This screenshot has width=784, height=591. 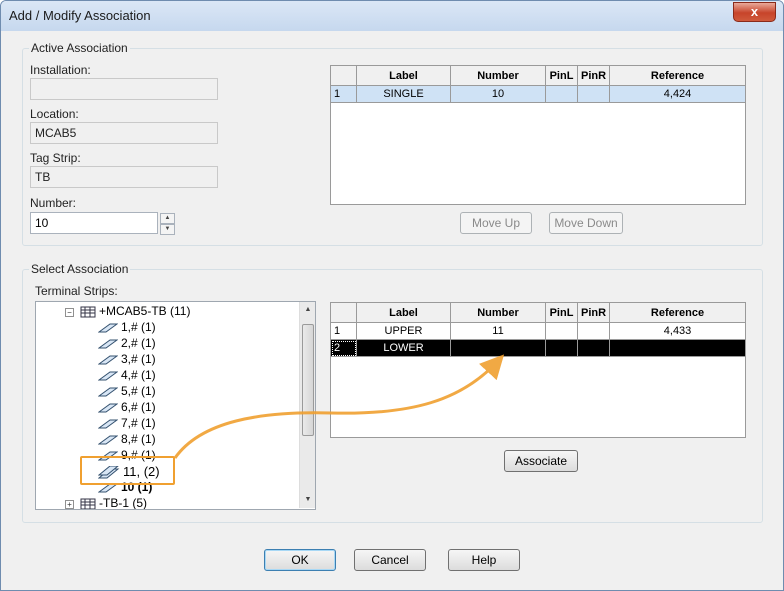 What do you see at coordinates (138, 327) in the screenshot?
I see `tree-item-label: 1,# (1)` at bounding box center [138, 327].